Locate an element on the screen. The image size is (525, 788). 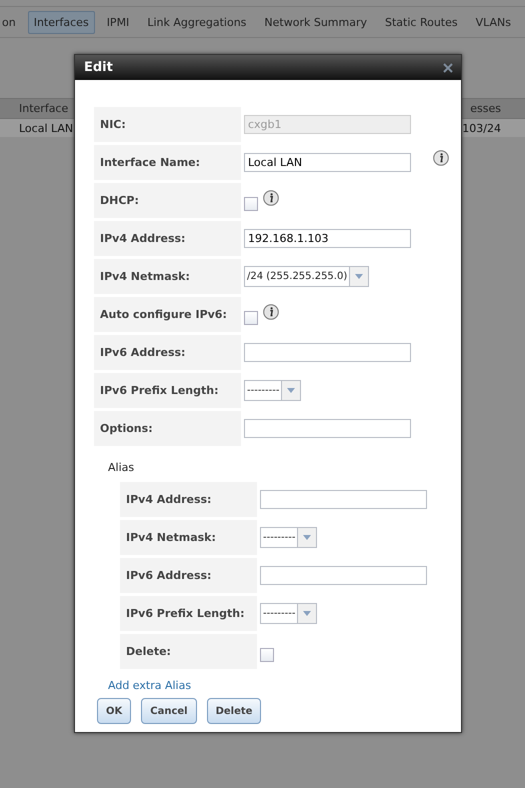
column-header: esses is located at coordinates (486, 108).